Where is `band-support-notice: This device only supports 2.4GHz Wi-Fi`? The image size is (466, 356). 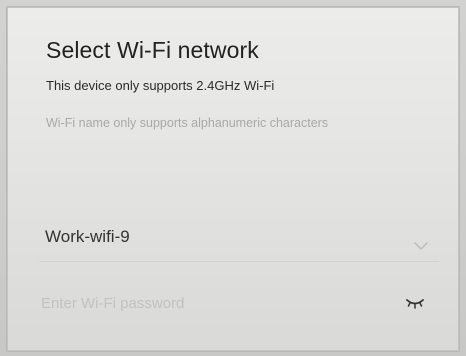
band-support-notice: This device only supports 2.4GHz Wi-Fi is located at coordinates (160, 85).